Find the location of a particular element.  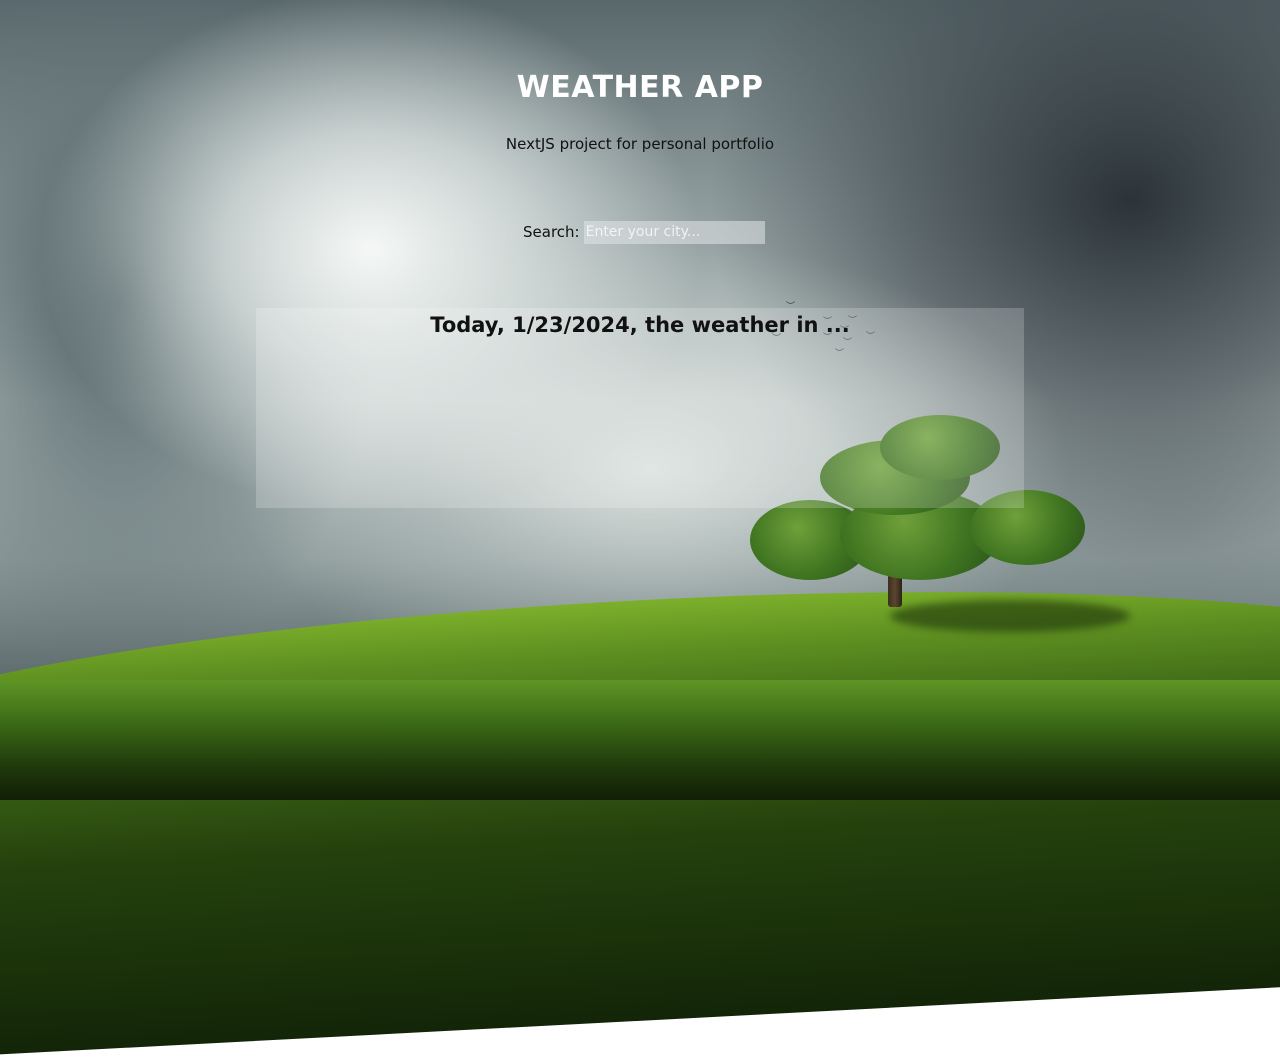

search-label: Search: is located at coordinates (551, 232).